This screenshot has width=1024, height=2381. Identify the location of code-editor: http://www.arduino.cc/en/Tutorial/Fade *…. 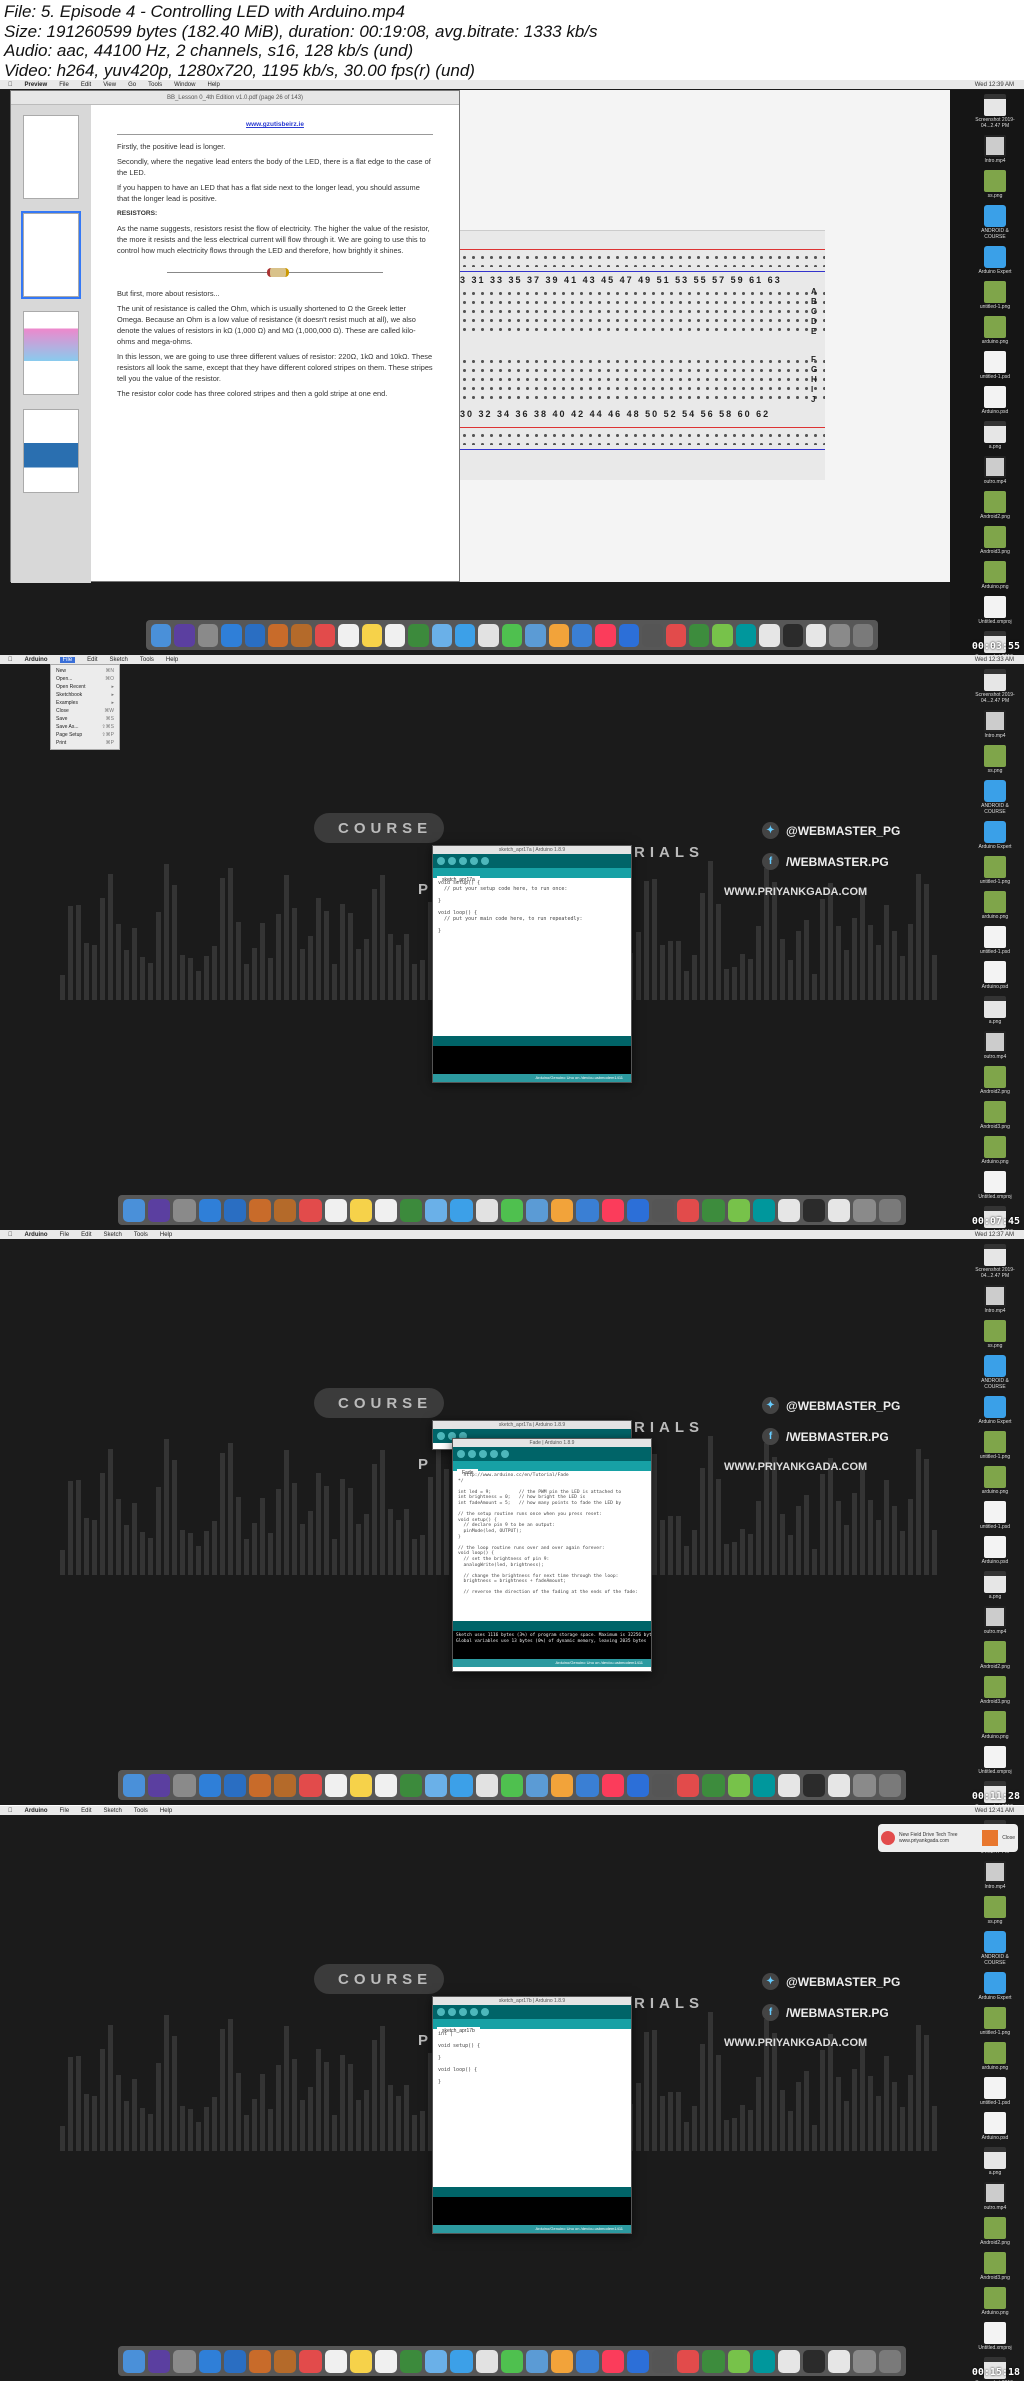
(552, 1546).